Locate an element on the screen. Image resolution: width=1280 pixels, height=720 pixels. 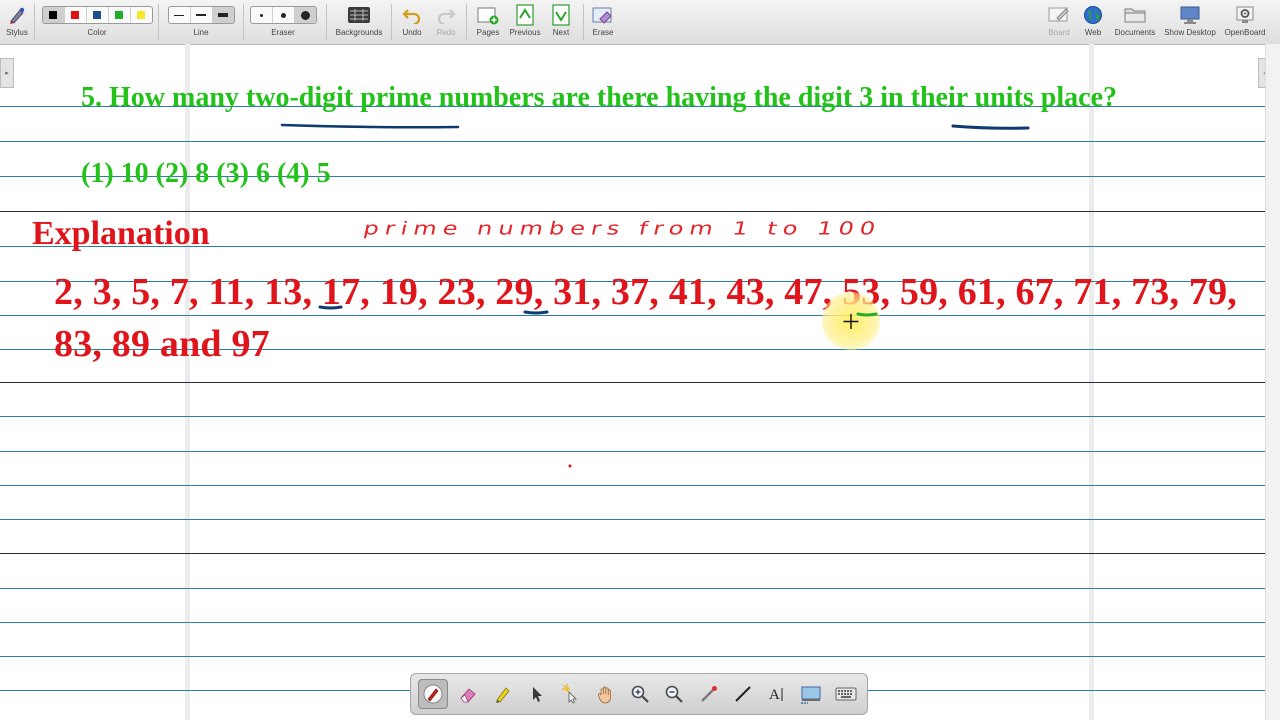
stylus-label: Stylus is located at coordinates (17, 32).